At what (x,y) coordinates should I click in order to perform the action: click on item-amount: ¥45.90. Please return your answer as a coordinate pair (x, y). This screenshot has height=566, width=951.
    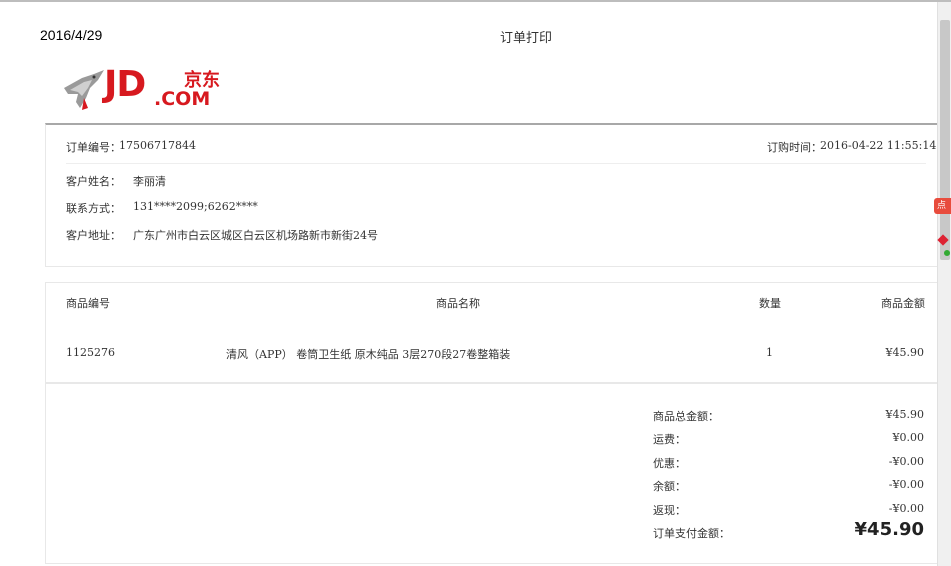
    Looking at the image, I should click on (905, 352).